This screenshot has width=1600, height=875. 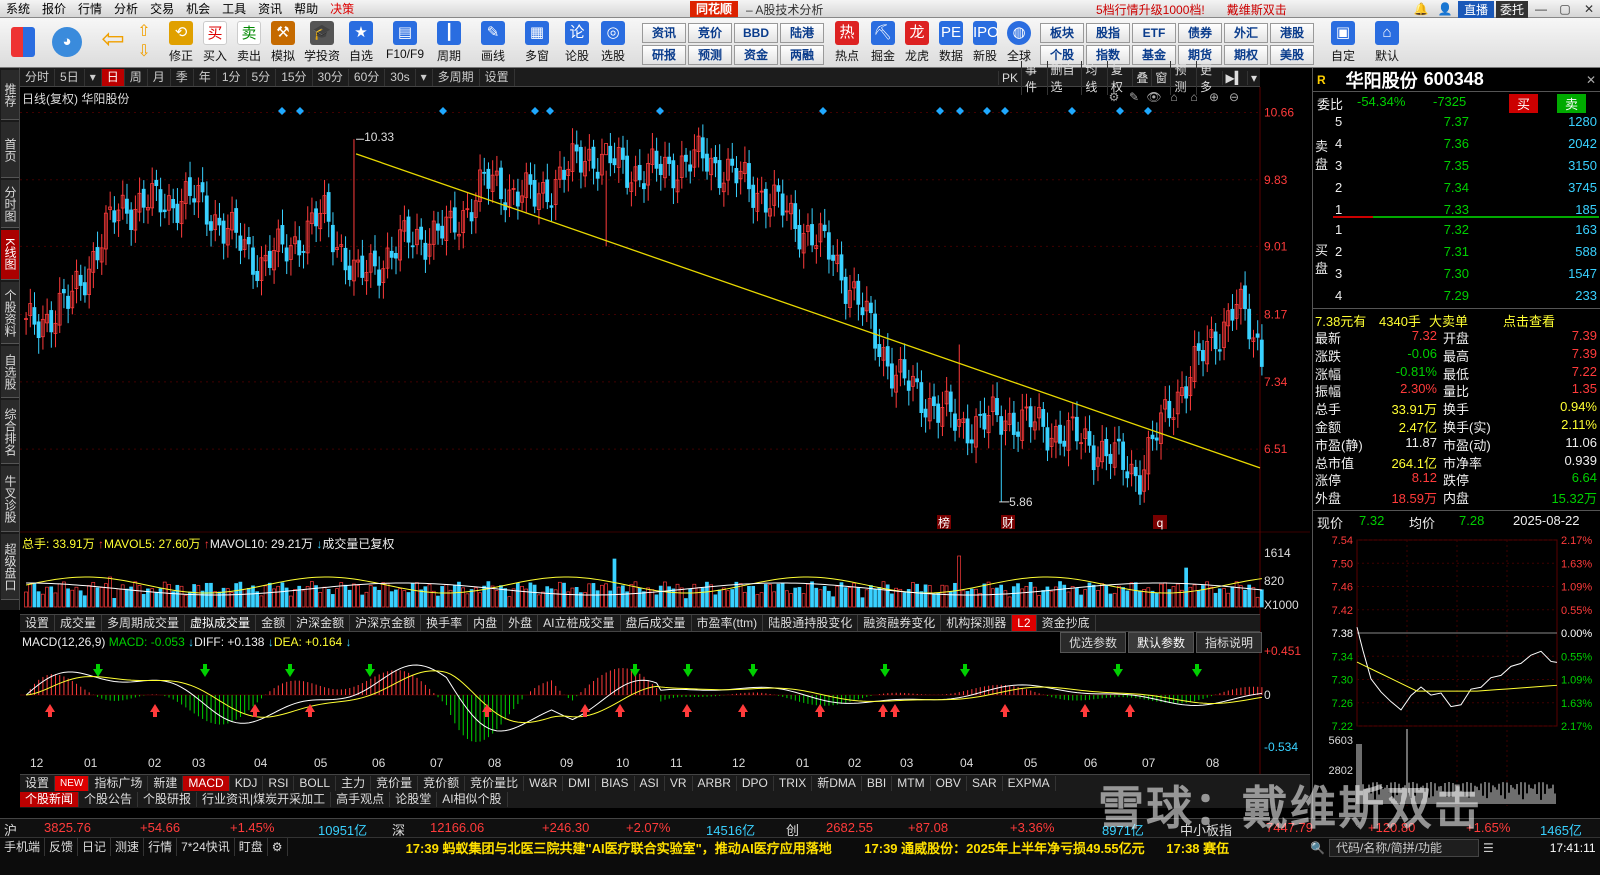 I want to click on sell-button: 卖, so click(x=1572, y=103).